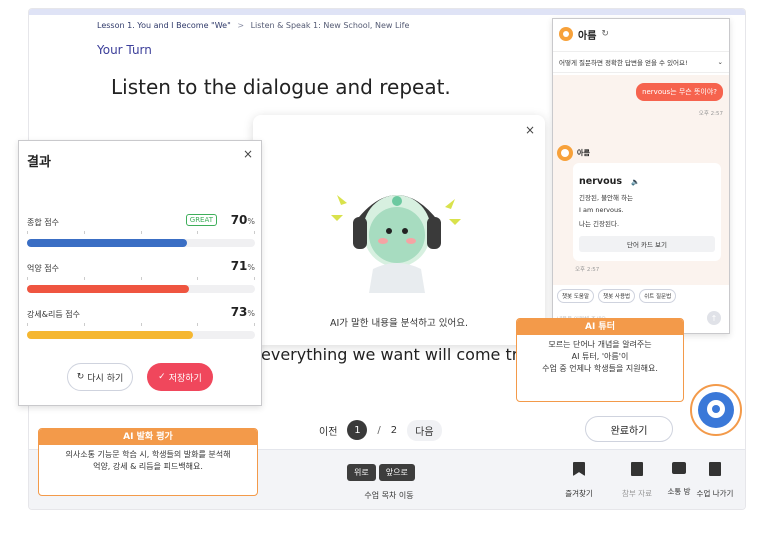  What do you see at coordinates (715, 469) in the screenshot?
I see `exit-icon` at bounding box center [715, 469].